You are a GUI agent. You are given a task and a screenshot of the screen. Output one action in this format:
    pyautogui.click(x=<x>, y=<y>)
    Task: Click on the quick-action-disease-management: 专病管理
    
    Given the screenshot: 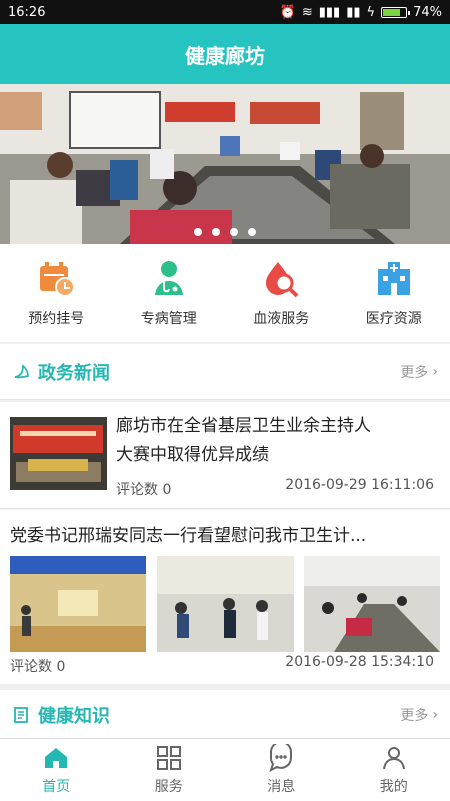 What is the action you would take?
    pyautogui.click(x=169, y=293)
    